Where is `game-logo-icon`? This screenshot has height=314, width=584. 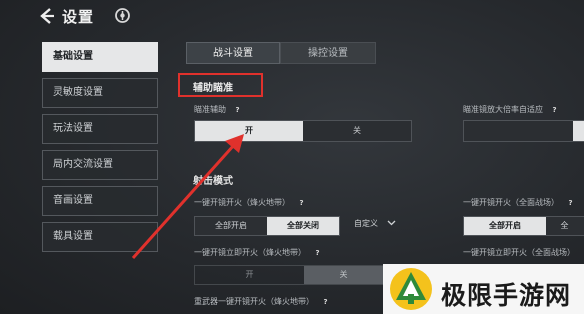
game-logo-icon is located at coordinates (122, 15).